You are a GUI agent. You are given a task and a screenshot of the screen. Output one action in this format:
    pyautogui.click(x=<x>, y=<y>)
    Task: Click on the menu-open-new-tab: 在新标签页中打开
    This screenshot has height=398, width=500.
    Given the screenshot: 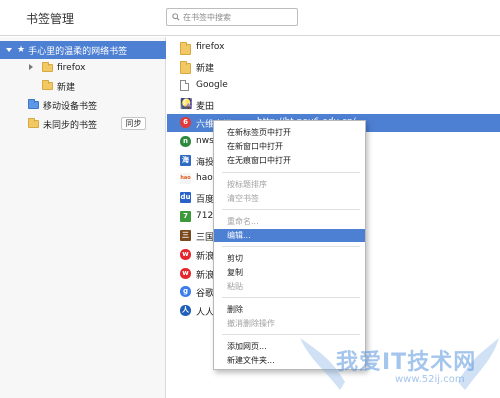 What is the action you would take?
    pyautogui.click(x=289, y=132)
    